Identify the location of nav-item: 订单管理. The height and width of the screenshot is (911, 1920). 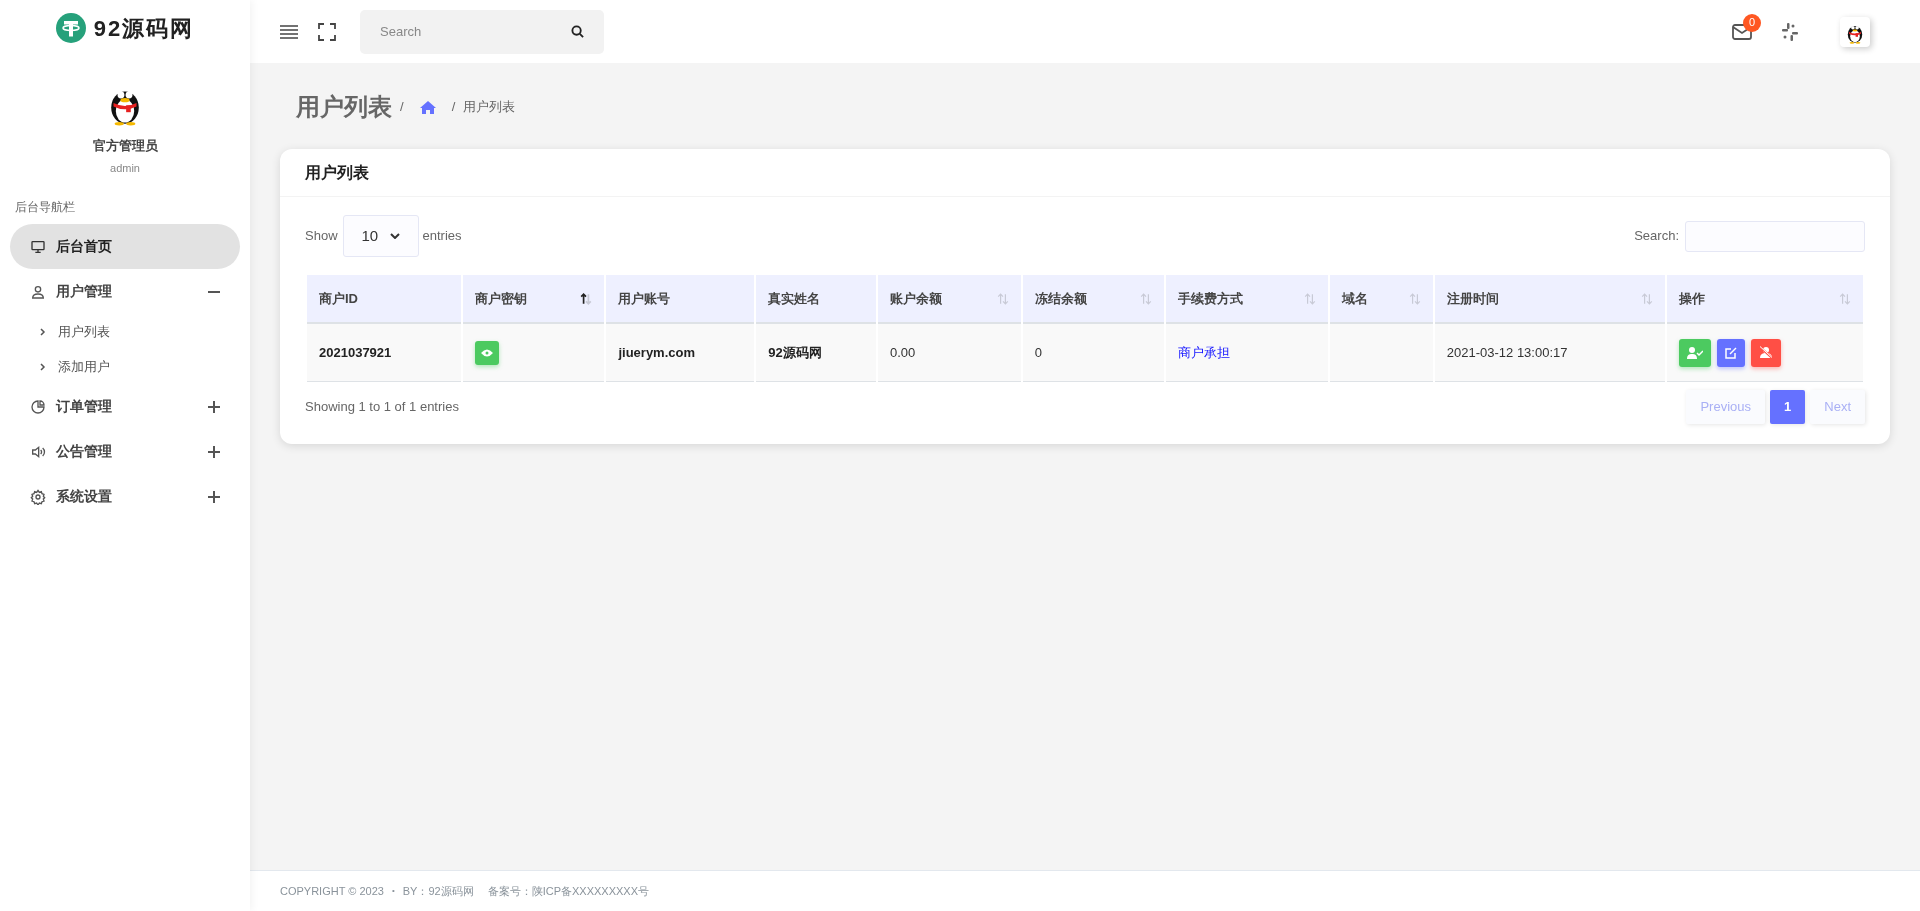
(125, 406).